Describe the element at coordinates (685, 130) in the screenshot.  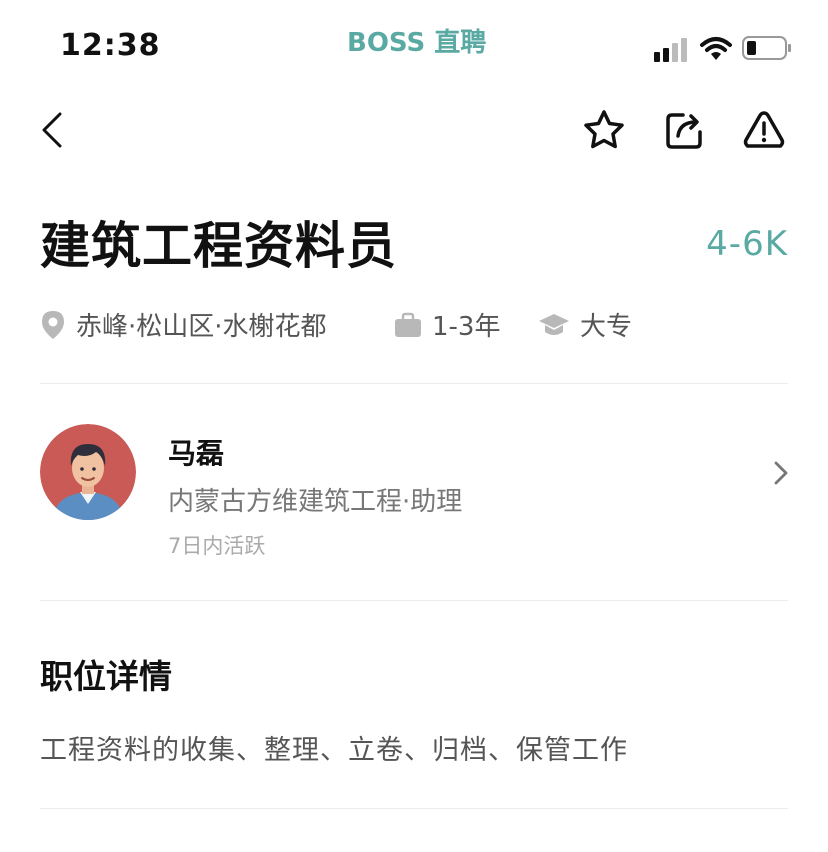
I see `share-icon` at that location.